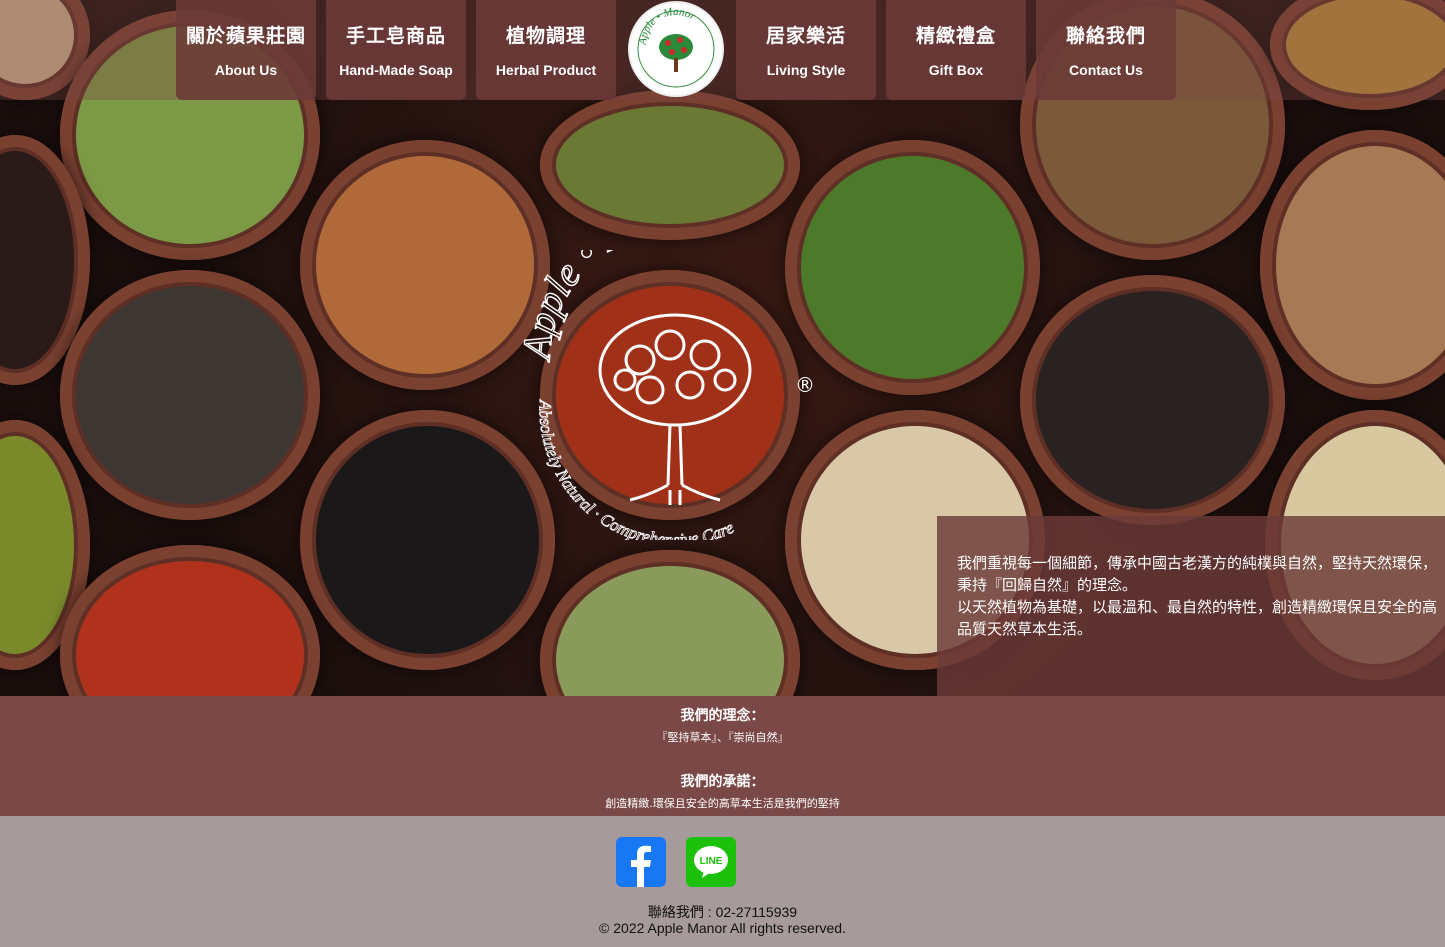  What do you see at coordinates (246, 50) in the screenshot?
I see `nav-about-us: 關於蘋果莊園 About Us` at bounding box center [246, 50].